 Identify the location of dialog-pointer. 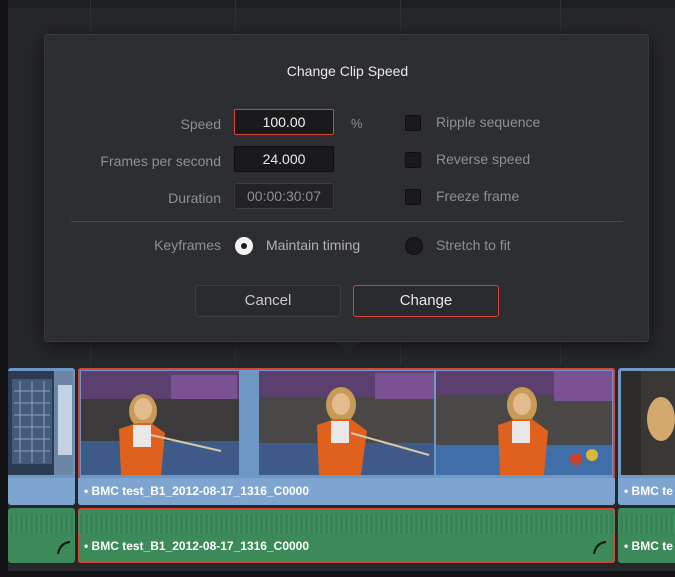
(348, 347).